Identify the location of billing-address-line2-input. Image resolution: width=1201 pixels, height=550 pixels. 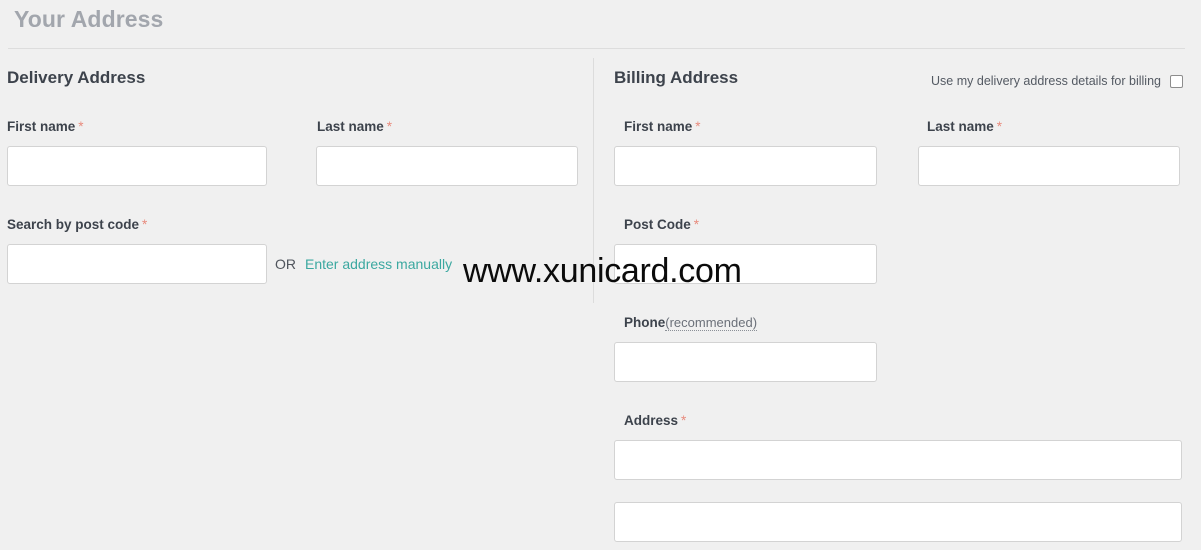
(898, 522).